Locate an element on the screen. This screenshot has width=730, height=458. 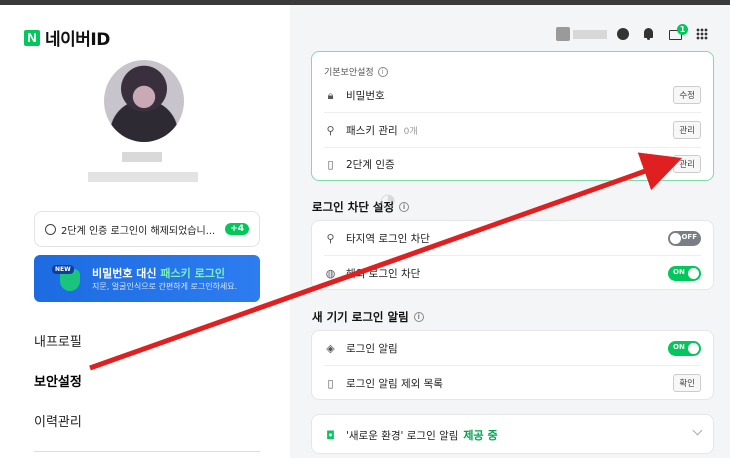
robot-icon: ◘ is located at coordinates (330, 435).